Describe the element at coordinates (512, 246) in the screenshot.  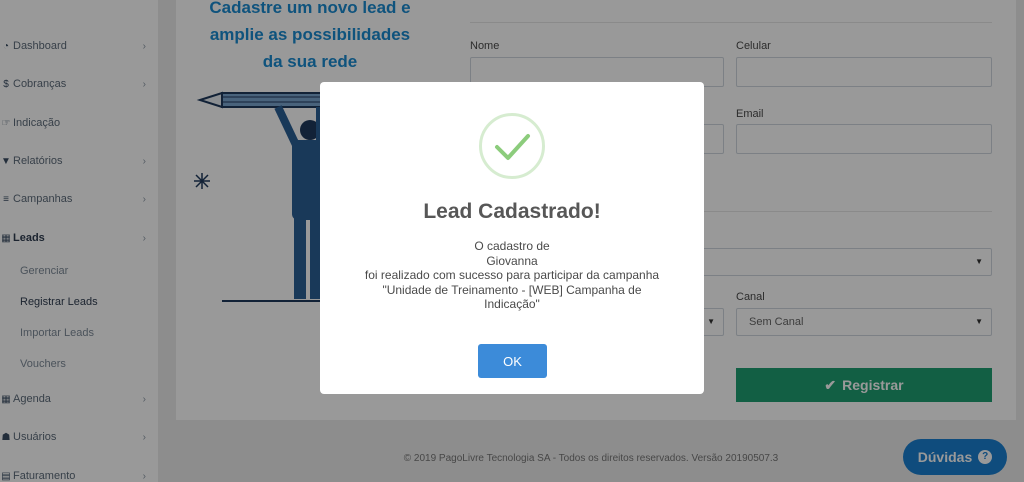
I see `dialog-message-line: O cadastro de` at that location.